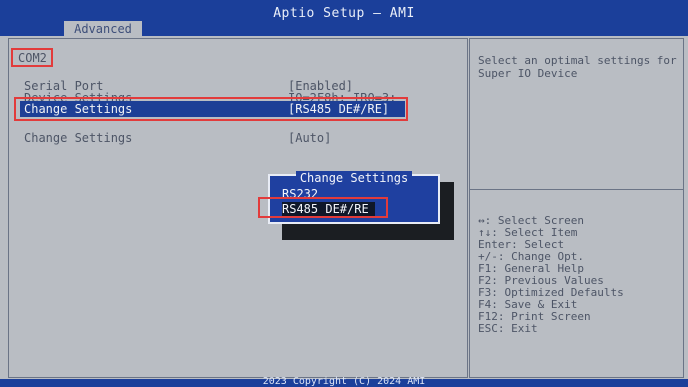 Image resolution: width=688 pixels, height=387 pixels. What do you see at coordinates (323, 207) in the screenshot?
I see `annotation-box-rs485` at bounding box center [323, 207].